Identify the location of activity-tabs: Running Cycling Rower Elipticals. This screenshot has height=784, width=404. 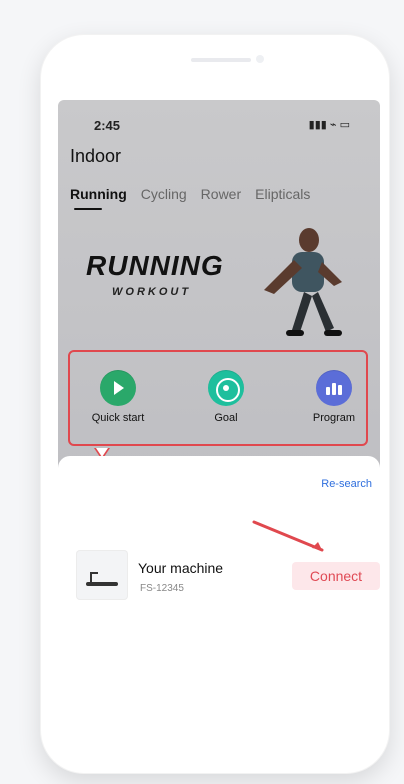
(190, 194).